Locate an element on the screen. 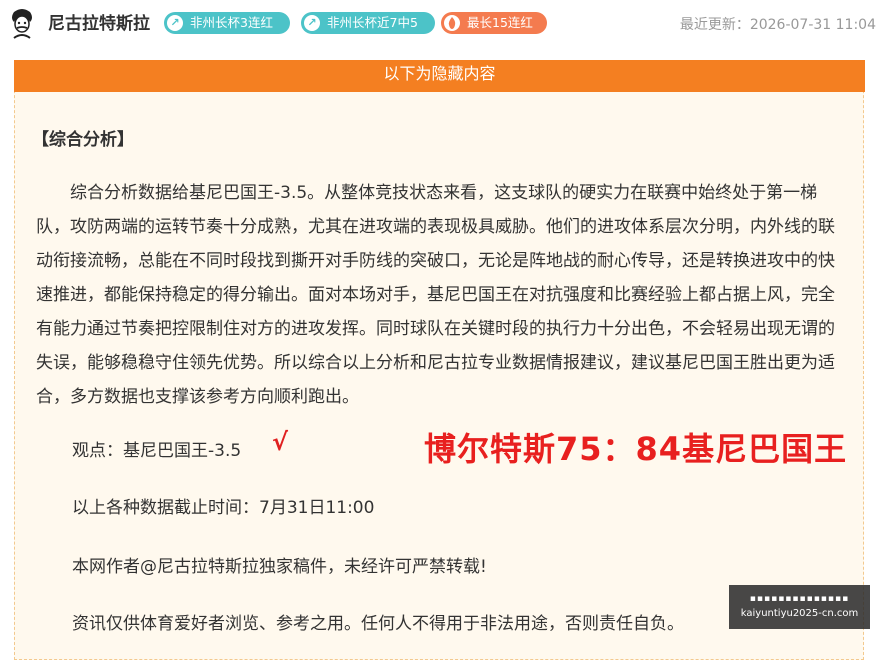  watermark: ▪▪▪▪▪▪▪▪▪▪▪▪▪▪ kaiyuntiyu2025-cn.com is located at coordinates (799, 607).